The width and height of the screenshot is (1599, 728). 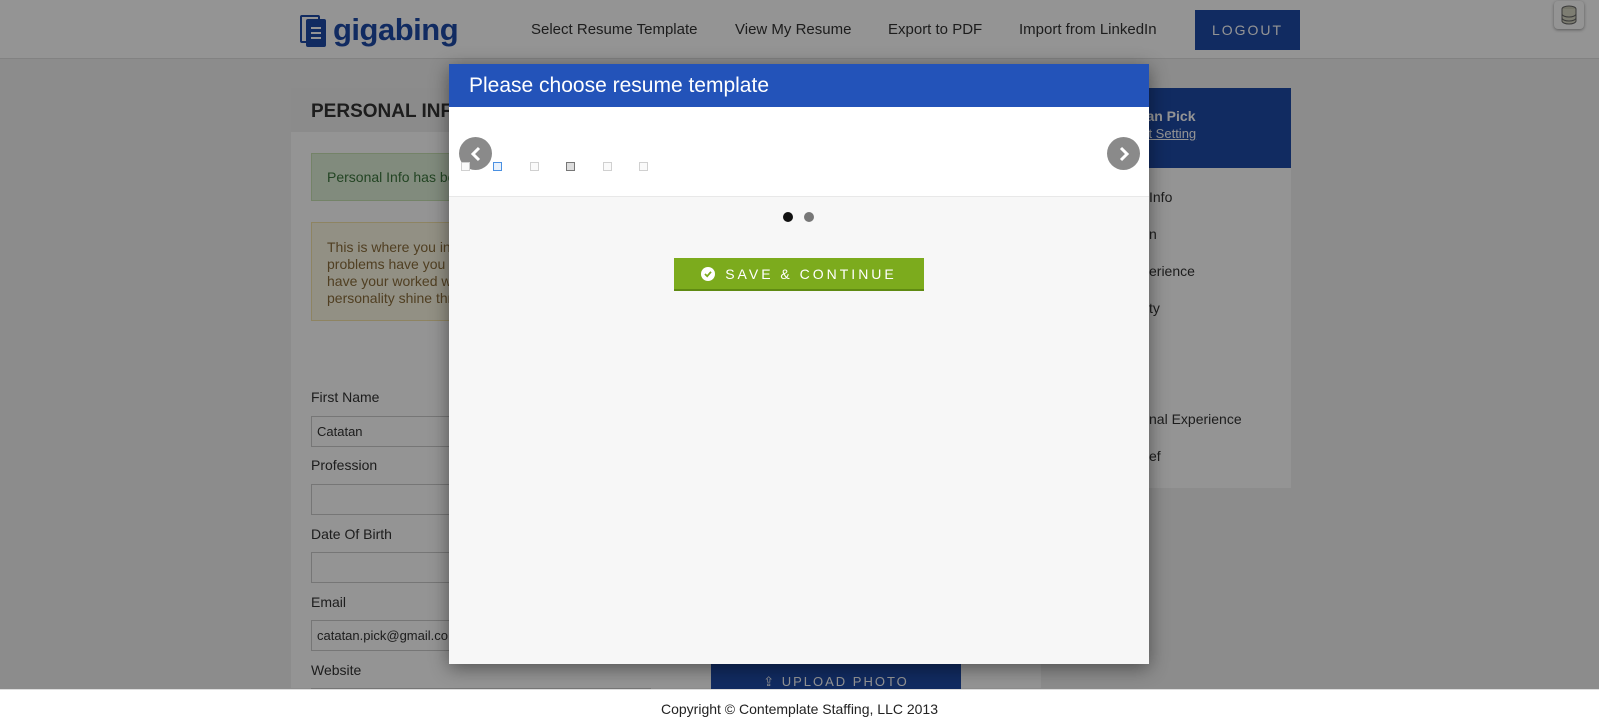 I want to click on pager-dot, so click(x=809, y=217).